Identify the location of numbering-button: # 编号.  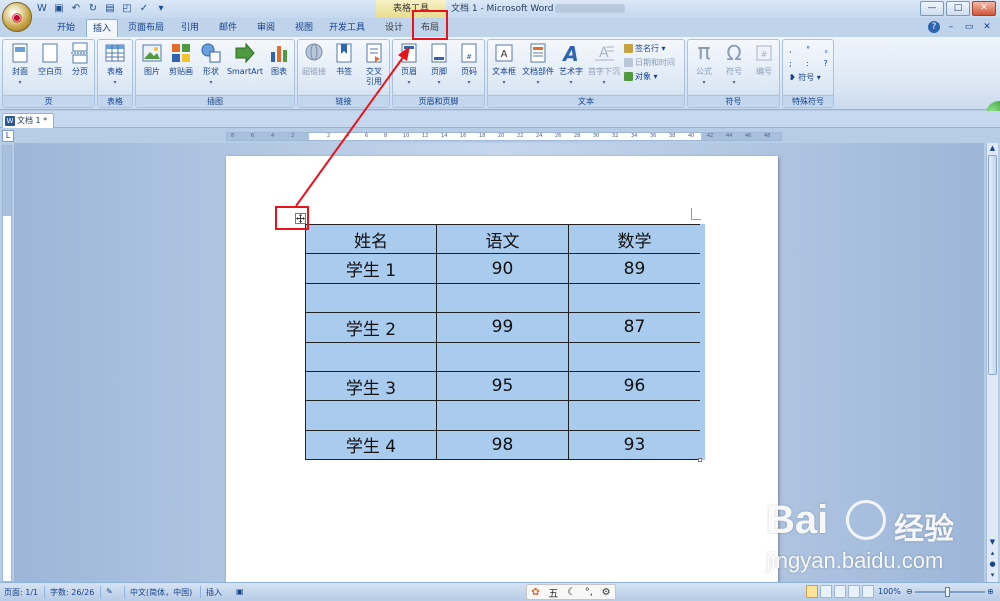
(764, 59).